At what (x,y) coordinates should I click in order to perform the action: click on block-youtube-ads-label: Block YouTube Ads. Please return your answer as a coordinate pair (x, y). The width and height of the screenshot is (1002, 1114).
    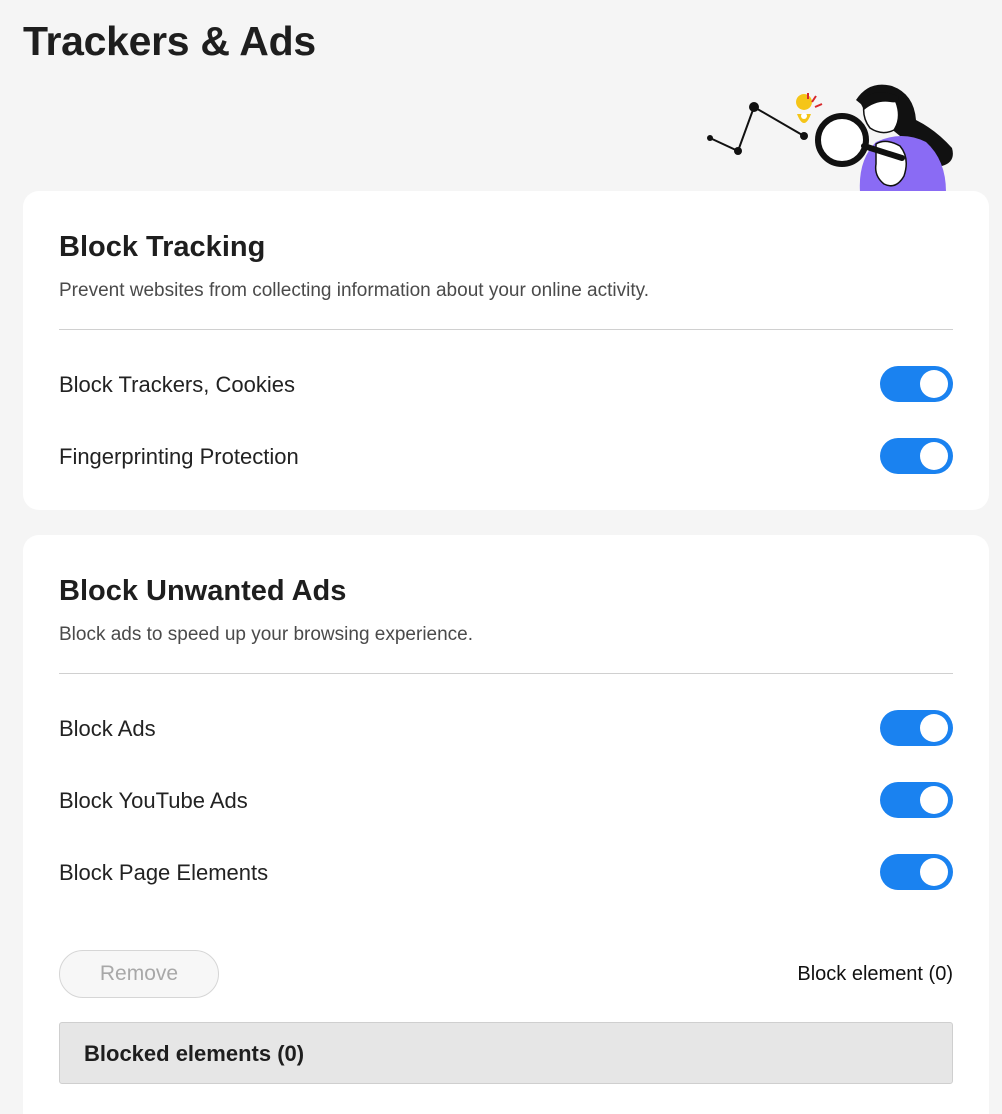
    Looking at the image, I should click on (153, 800).